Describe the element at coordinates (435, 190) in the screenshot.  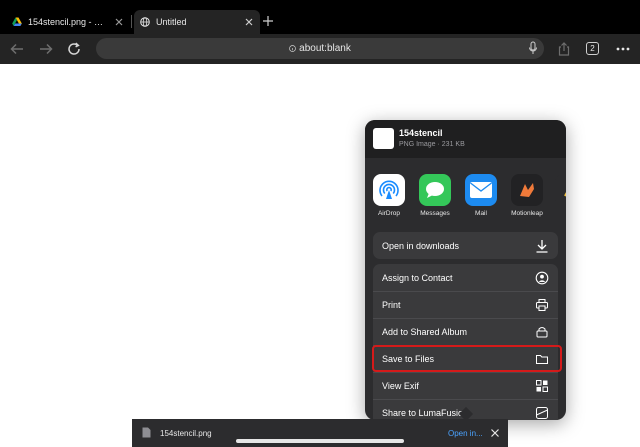
I see `messages-icon` at that location.